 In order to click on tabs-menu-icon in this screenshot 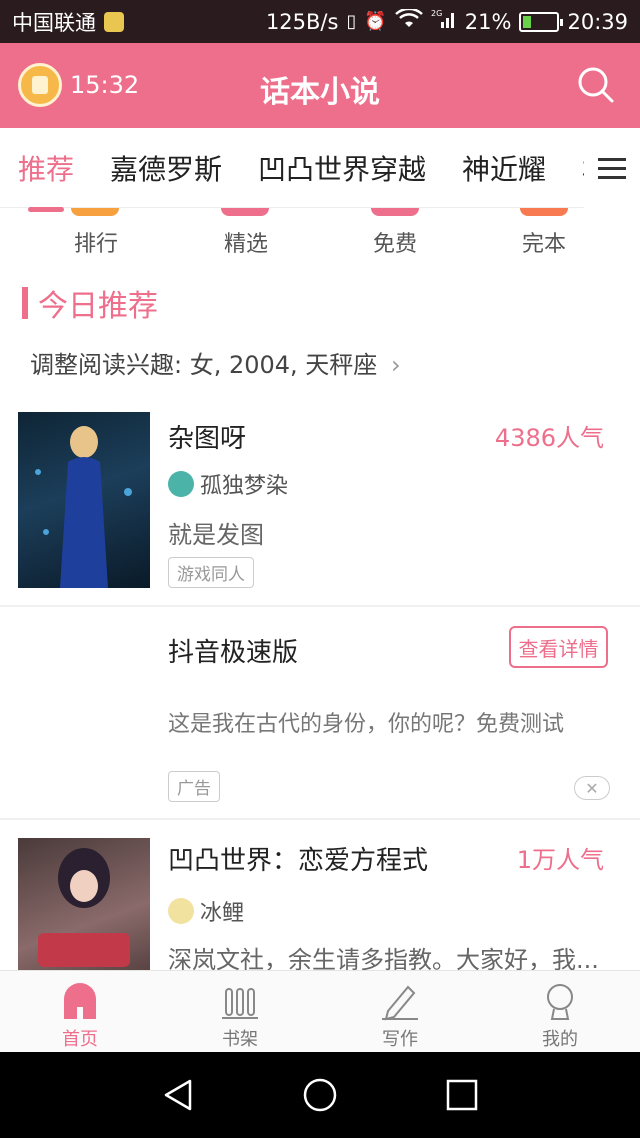, I will do `click(612, 168)`.